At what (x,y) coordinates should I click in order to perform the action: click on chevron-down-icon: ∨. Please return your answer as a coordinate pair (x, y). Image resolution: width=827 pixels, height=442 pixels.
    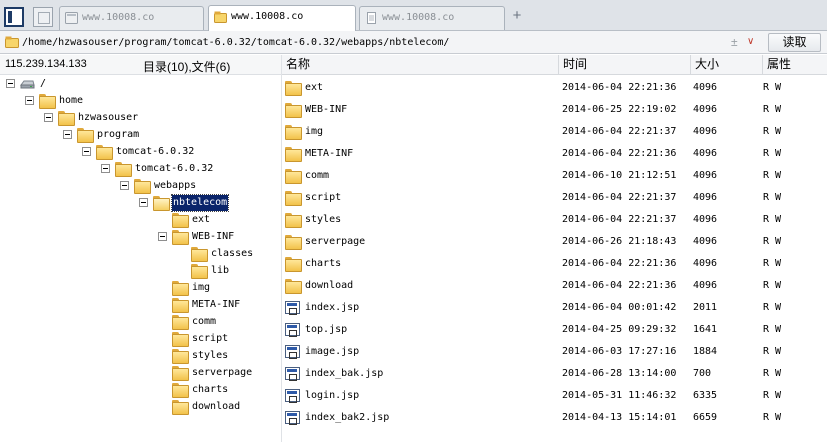
    Looking at the image, I should click on (754, 42).